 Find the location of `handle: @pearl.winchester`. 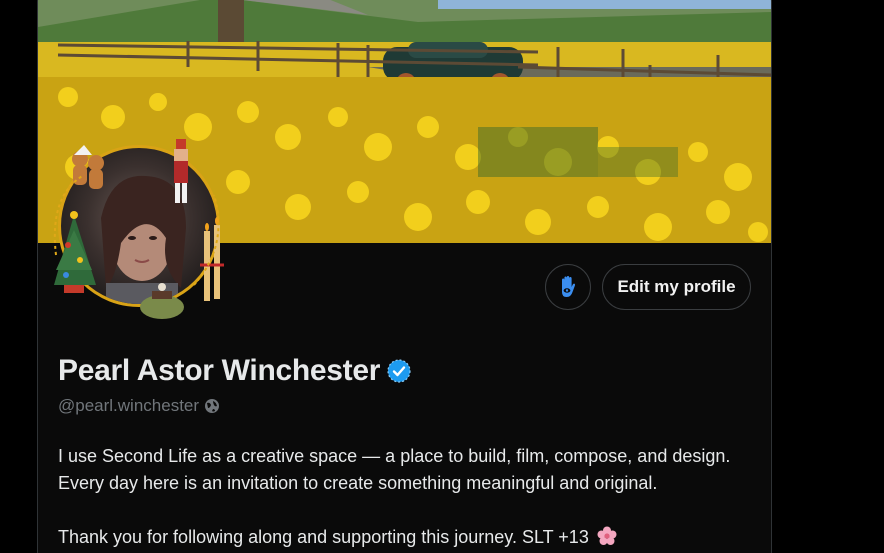

handle: @pearl.winchester is located at coordinates (128, 406).